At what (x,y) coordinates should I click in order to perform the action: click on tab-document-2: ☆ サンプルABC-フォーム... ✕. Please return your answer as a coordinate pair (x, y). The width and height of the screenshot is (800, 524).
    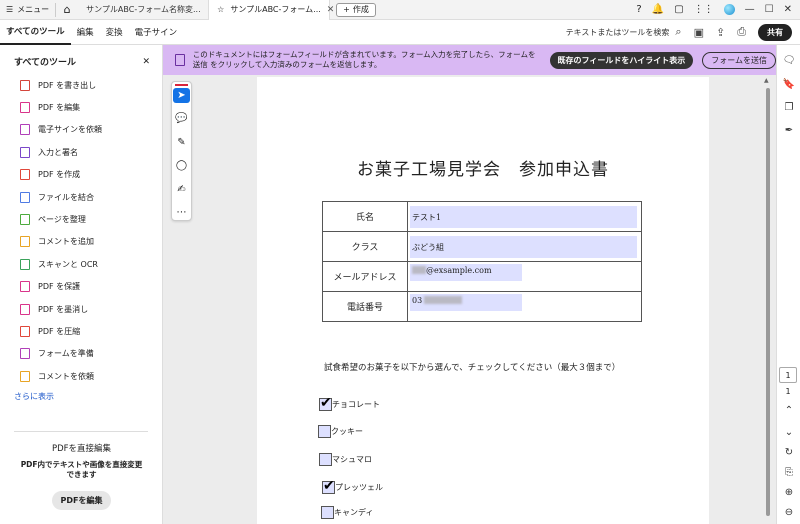
    Looking at the image, I should click on (271, 10).